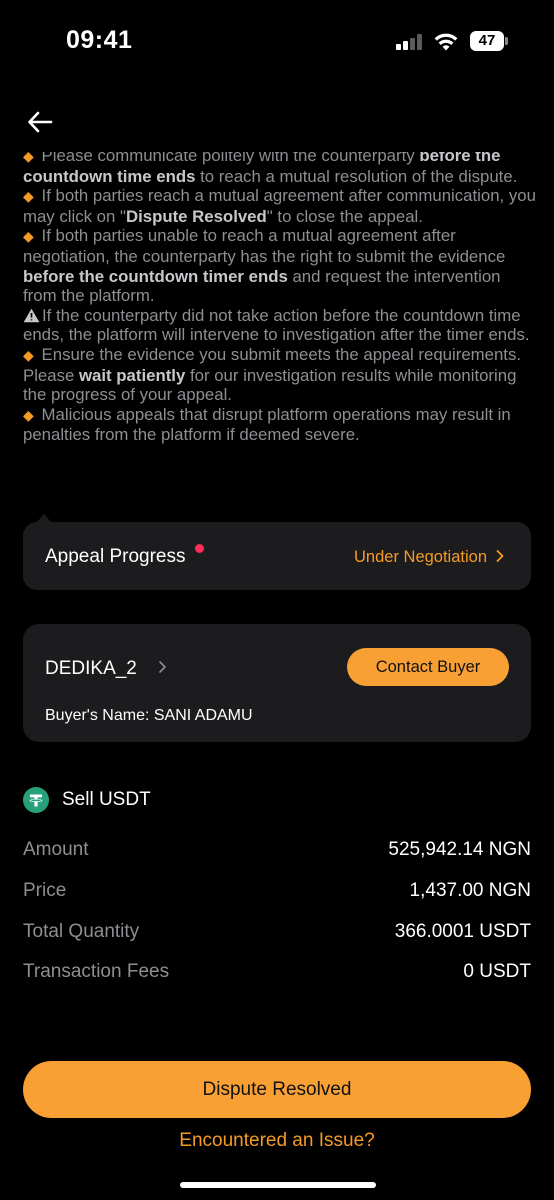 This screenshot has height=1200, width=554. What do you see at coordinates (199, 548) in the screenshot?
I see `notification-dot` at bounding box center [199, 548].